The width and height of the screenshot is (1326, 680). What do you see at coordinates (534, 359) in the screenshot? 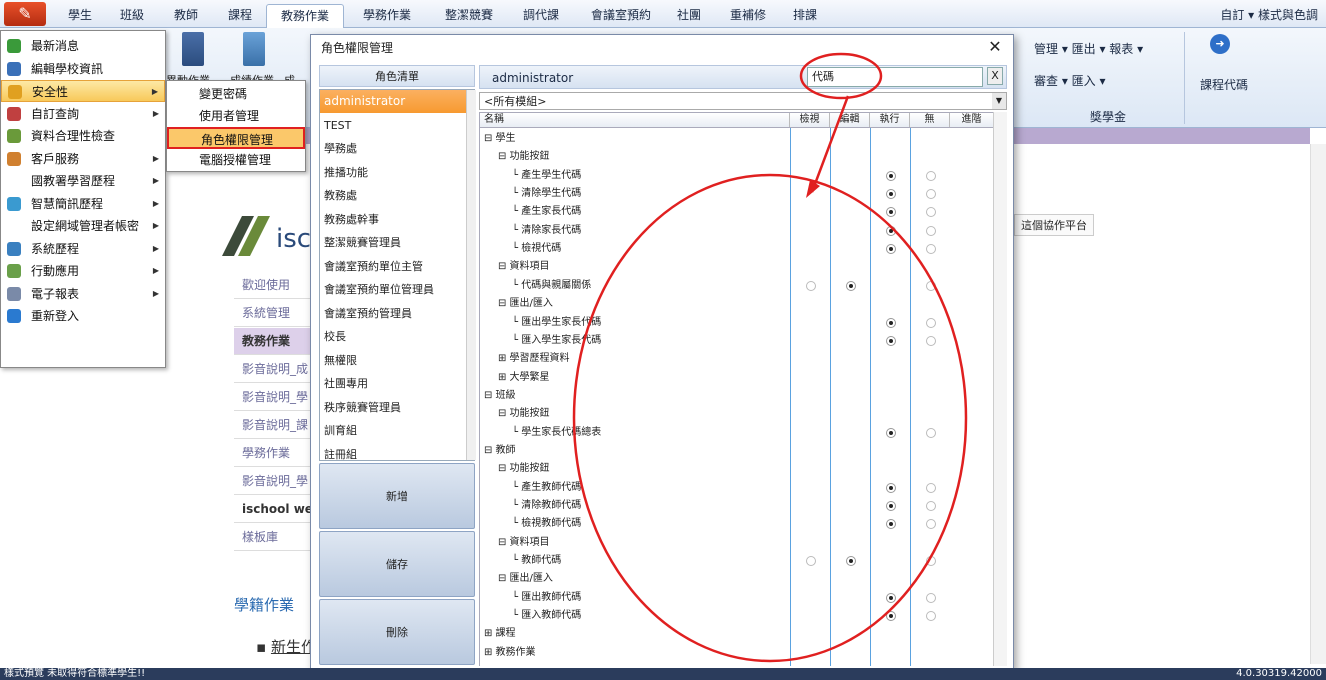
I see `tree-label: ⊞ 學習歷程資料` at bounding box center [534, 359].